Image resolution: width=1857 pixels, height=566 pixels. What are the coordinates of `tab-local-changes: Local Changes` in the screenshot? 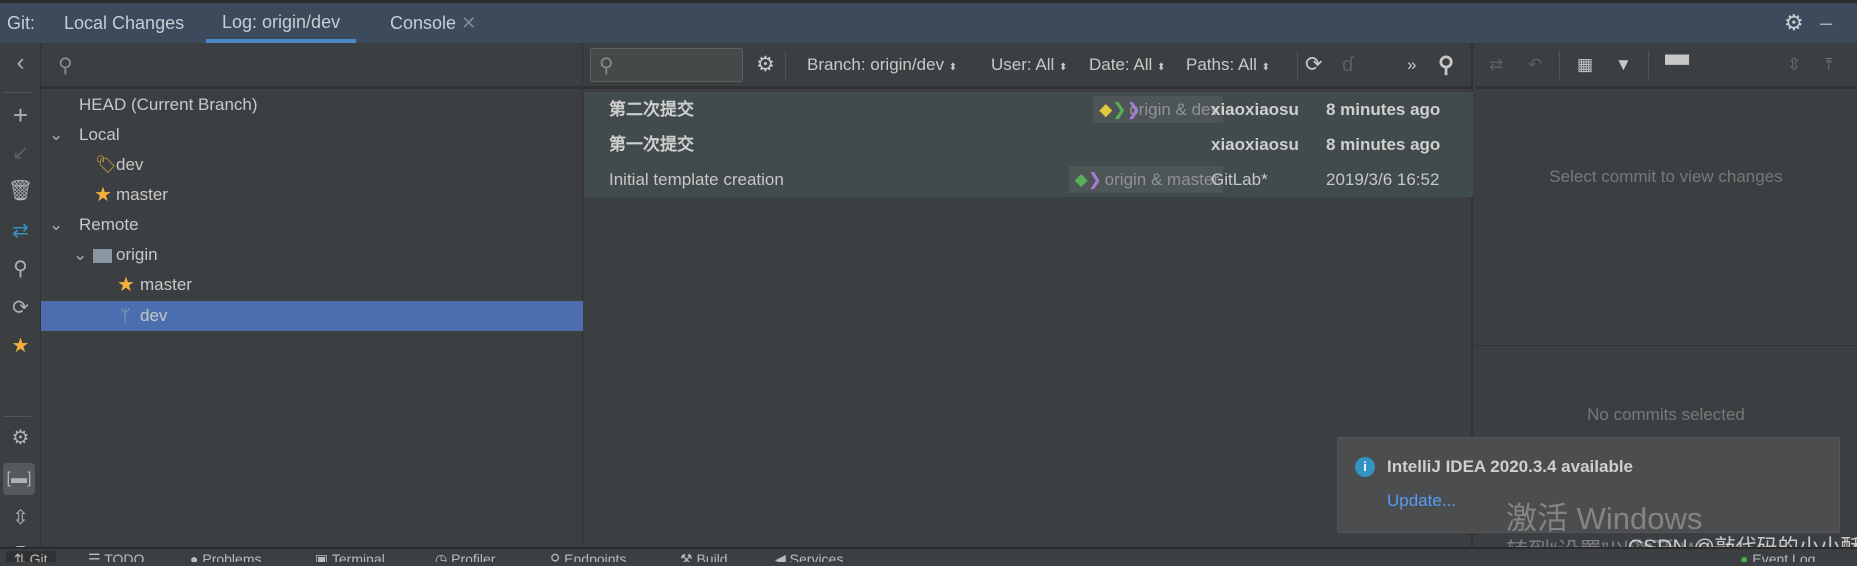 It's located at (124, 23).